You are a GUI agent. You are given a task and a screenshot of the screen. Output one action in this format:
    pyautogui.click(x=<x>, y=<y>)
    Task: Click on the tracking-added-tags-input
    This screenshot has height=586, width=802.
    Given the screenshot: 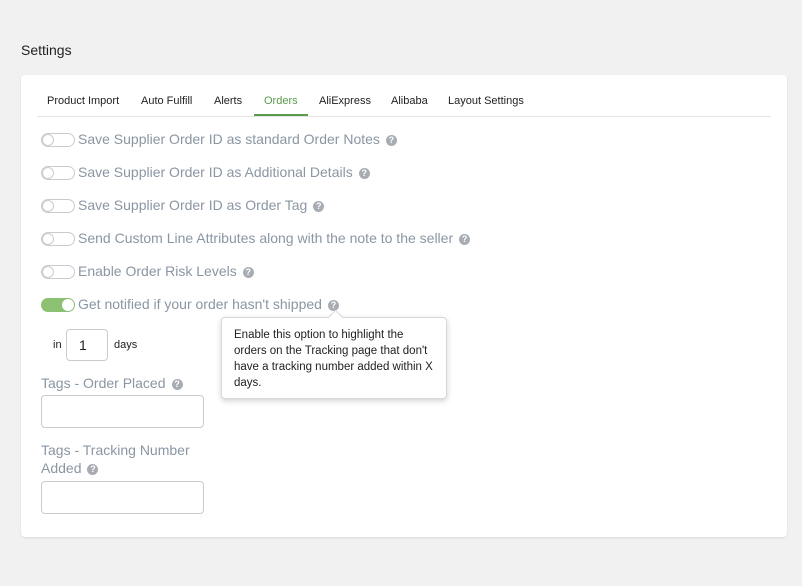 What is the action you would take?
    pyautogui.click(x=122, y=497)
    